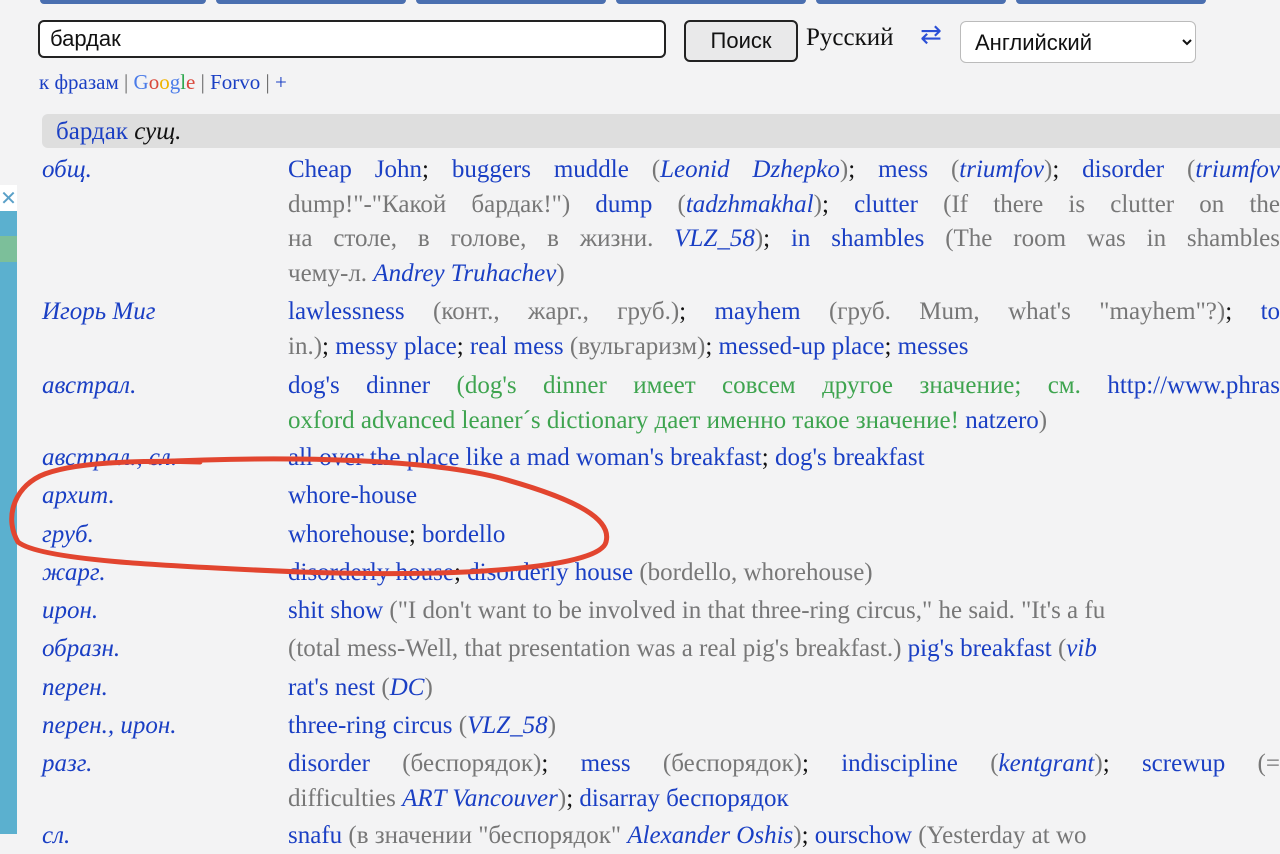 The height and width of the screenshot is (854, 1280). Describe the element at coordinates (331, 273) in the screenshot. I see `translation-note: чему-л.` at that location.